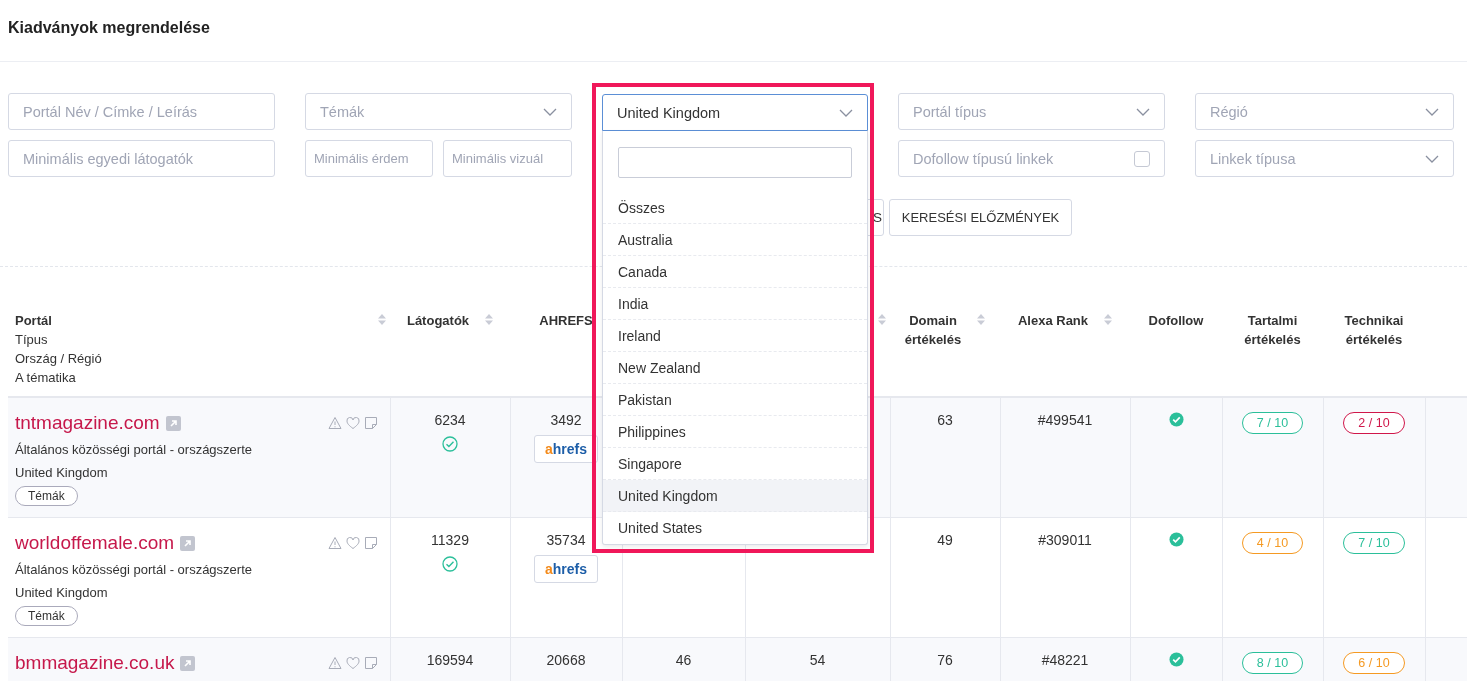 This screenshot has width=1467, height=687. Describe the element at coordinates (58, 359) in the screenshot. I see `column-header: Ország / Régió` at that location.